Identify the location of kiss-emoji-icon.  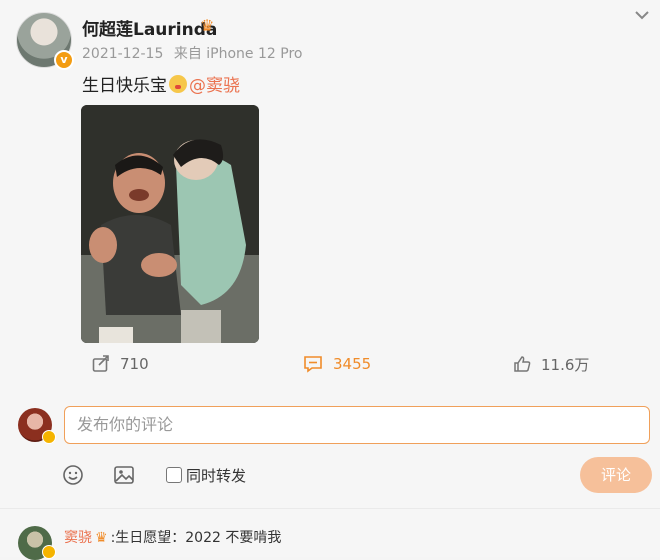
(178, 84).